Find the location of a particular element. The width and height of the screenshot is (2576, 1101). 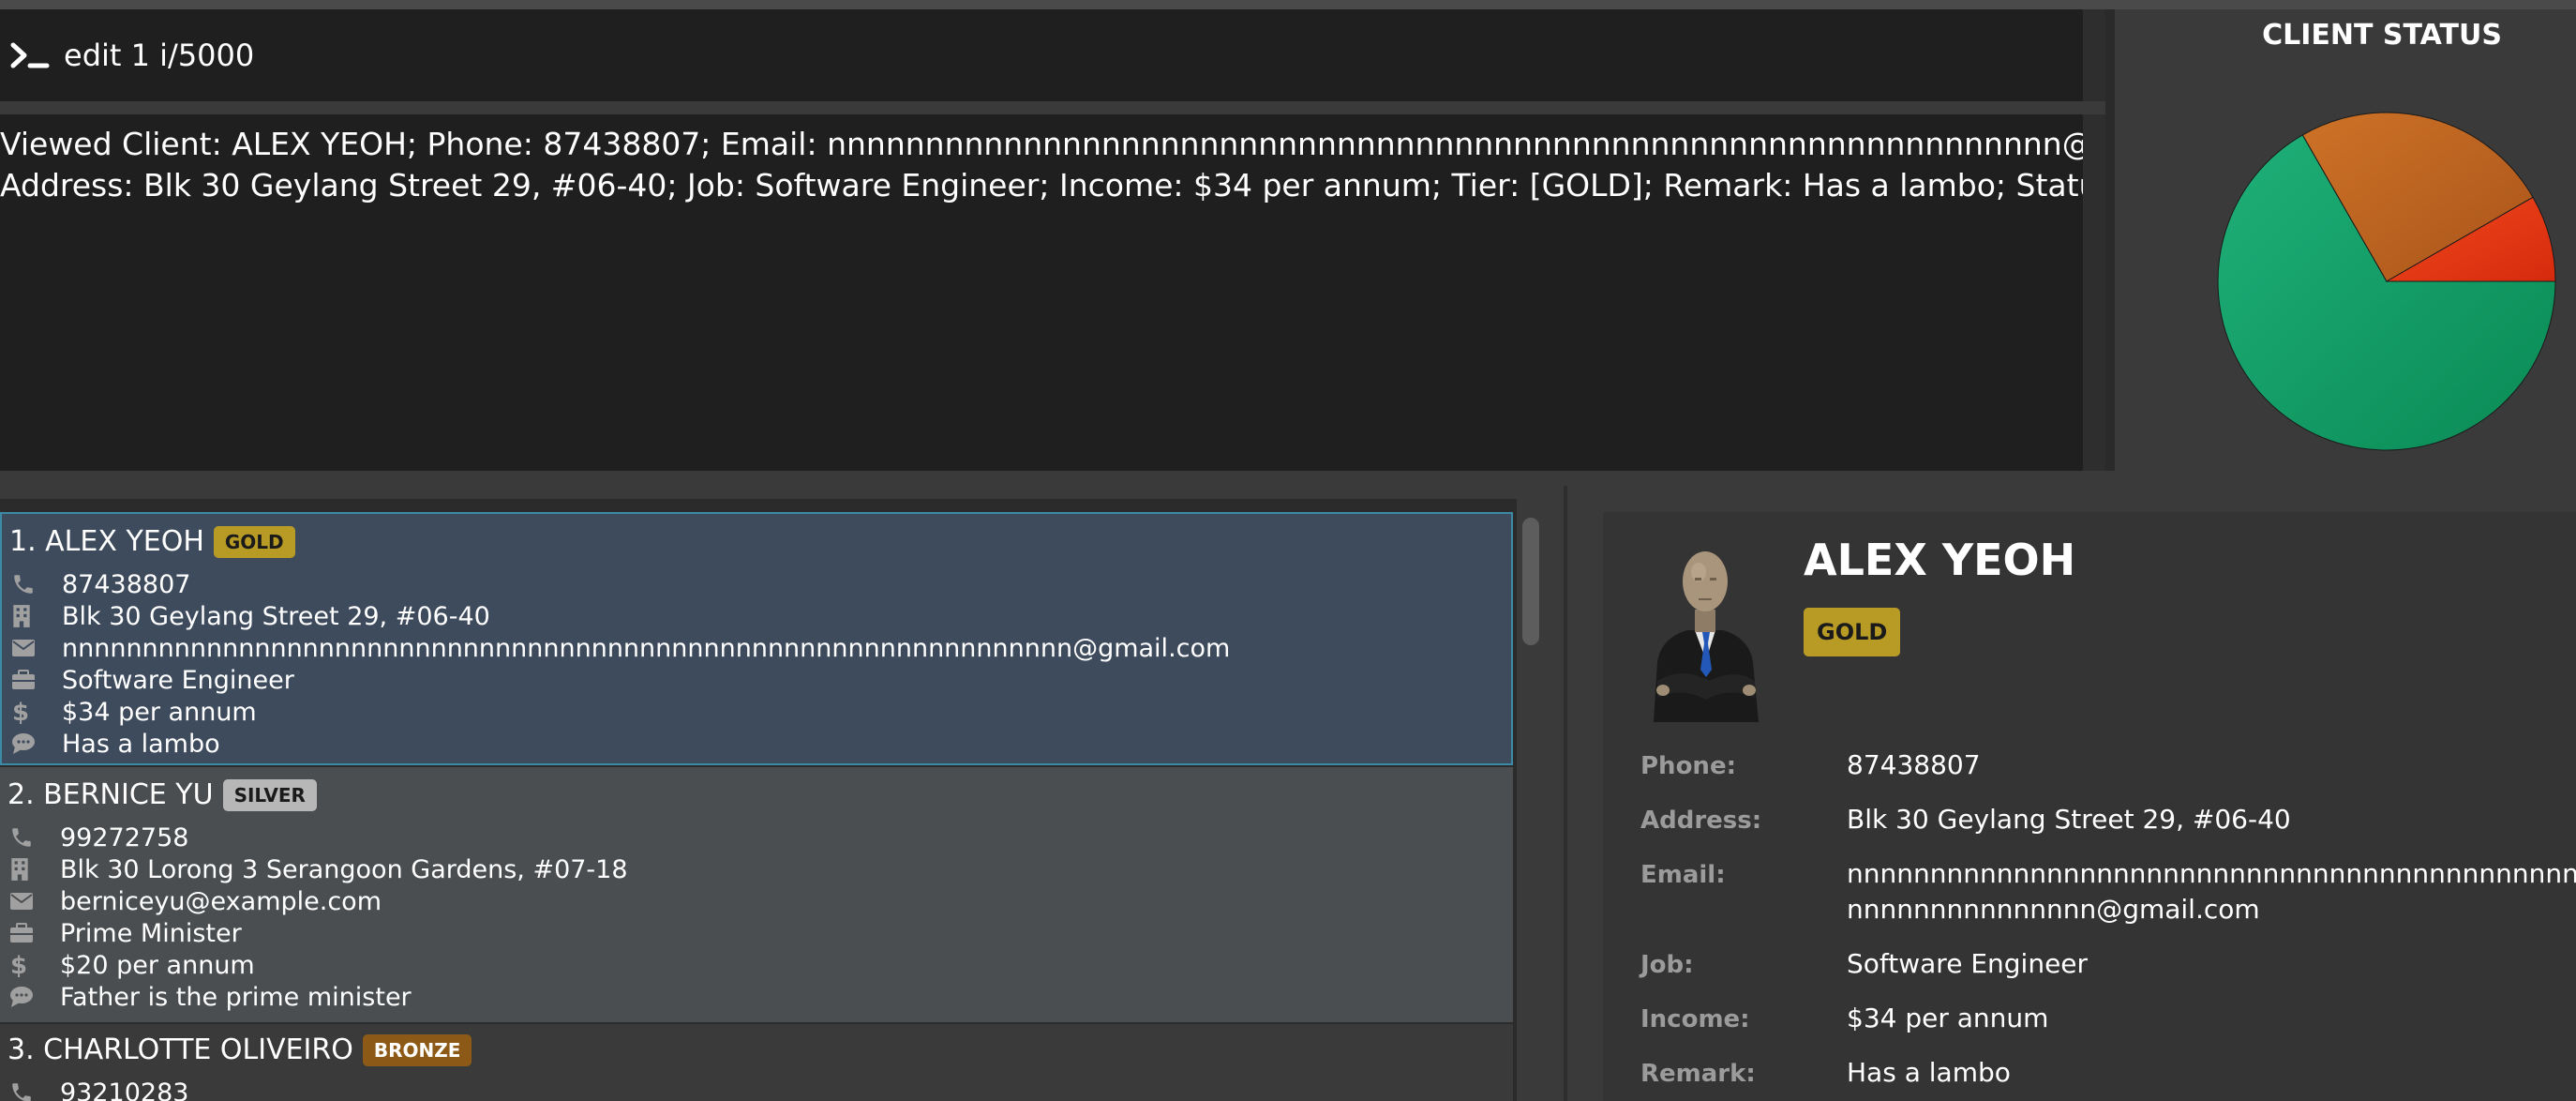

detail-job: Software Engineer is located at coordinates (1968, 963).